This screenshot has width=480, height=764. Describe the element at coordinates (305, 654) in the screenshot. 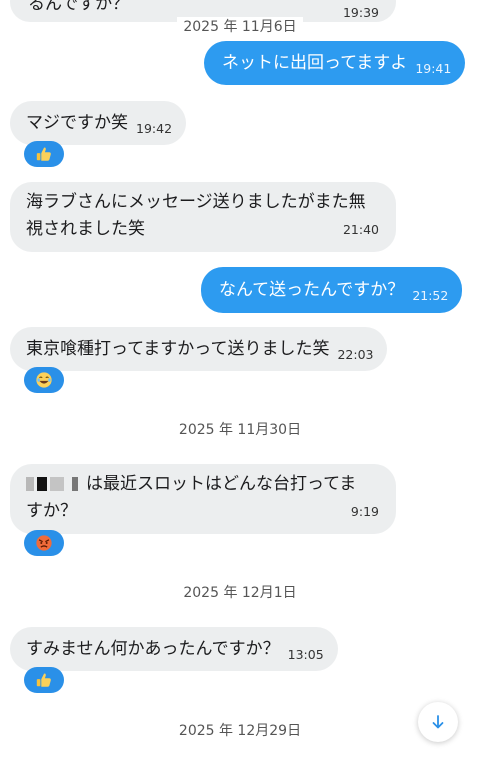

I see `message-time: 13:05` at that location.